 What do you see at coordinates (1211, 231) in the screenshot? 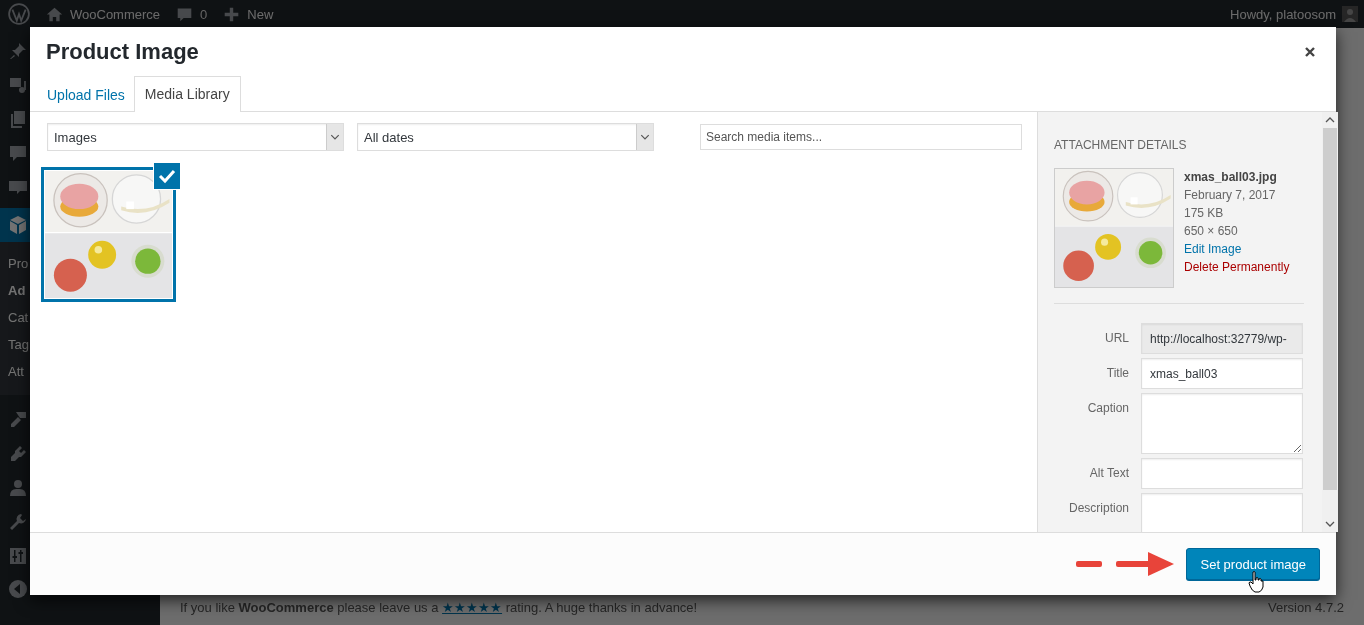
I see `image-dimensions: 650 × 650` at bounding box center [1211, 231].